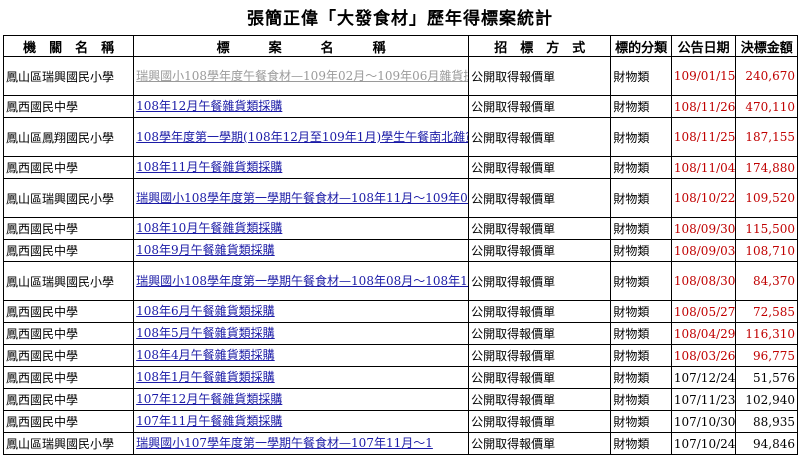 This screenshot has height=462, width=800. I want to click on project-link: 瑞興國小107學年度第一學期午餐食材—107年11月～1, so click(284, 443).